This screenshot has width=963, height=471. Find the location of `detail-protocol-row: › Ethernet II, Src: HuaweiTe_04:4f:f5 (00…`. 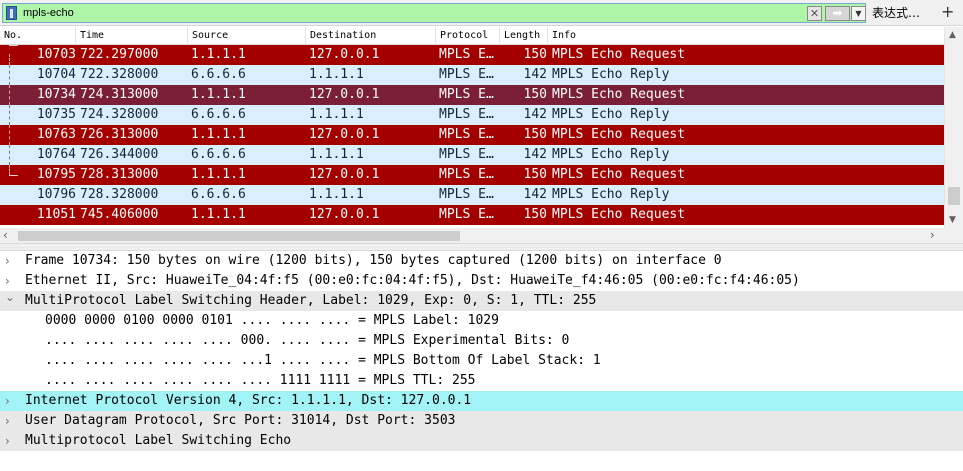

detail-protocol-row: › Ethernet II, Src: HuaweiTe_04:4f:f5 (00… is located at coordinates (481, 281).